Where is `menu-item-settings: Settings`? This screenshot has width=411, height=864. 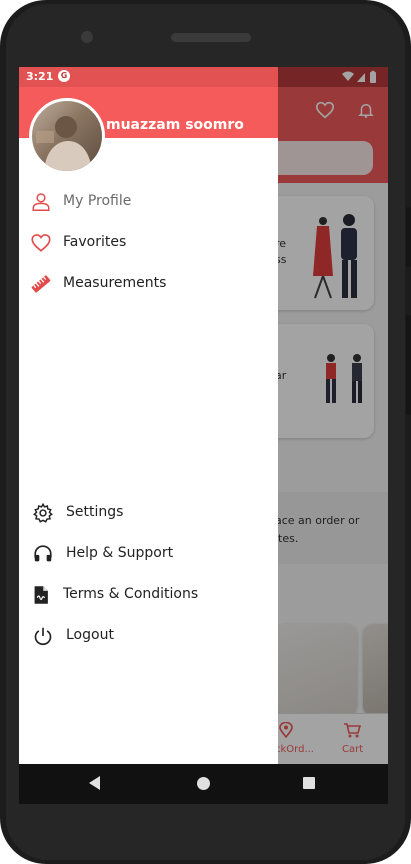
menu-item-settings: Settings is located at coordinates (148, 513).